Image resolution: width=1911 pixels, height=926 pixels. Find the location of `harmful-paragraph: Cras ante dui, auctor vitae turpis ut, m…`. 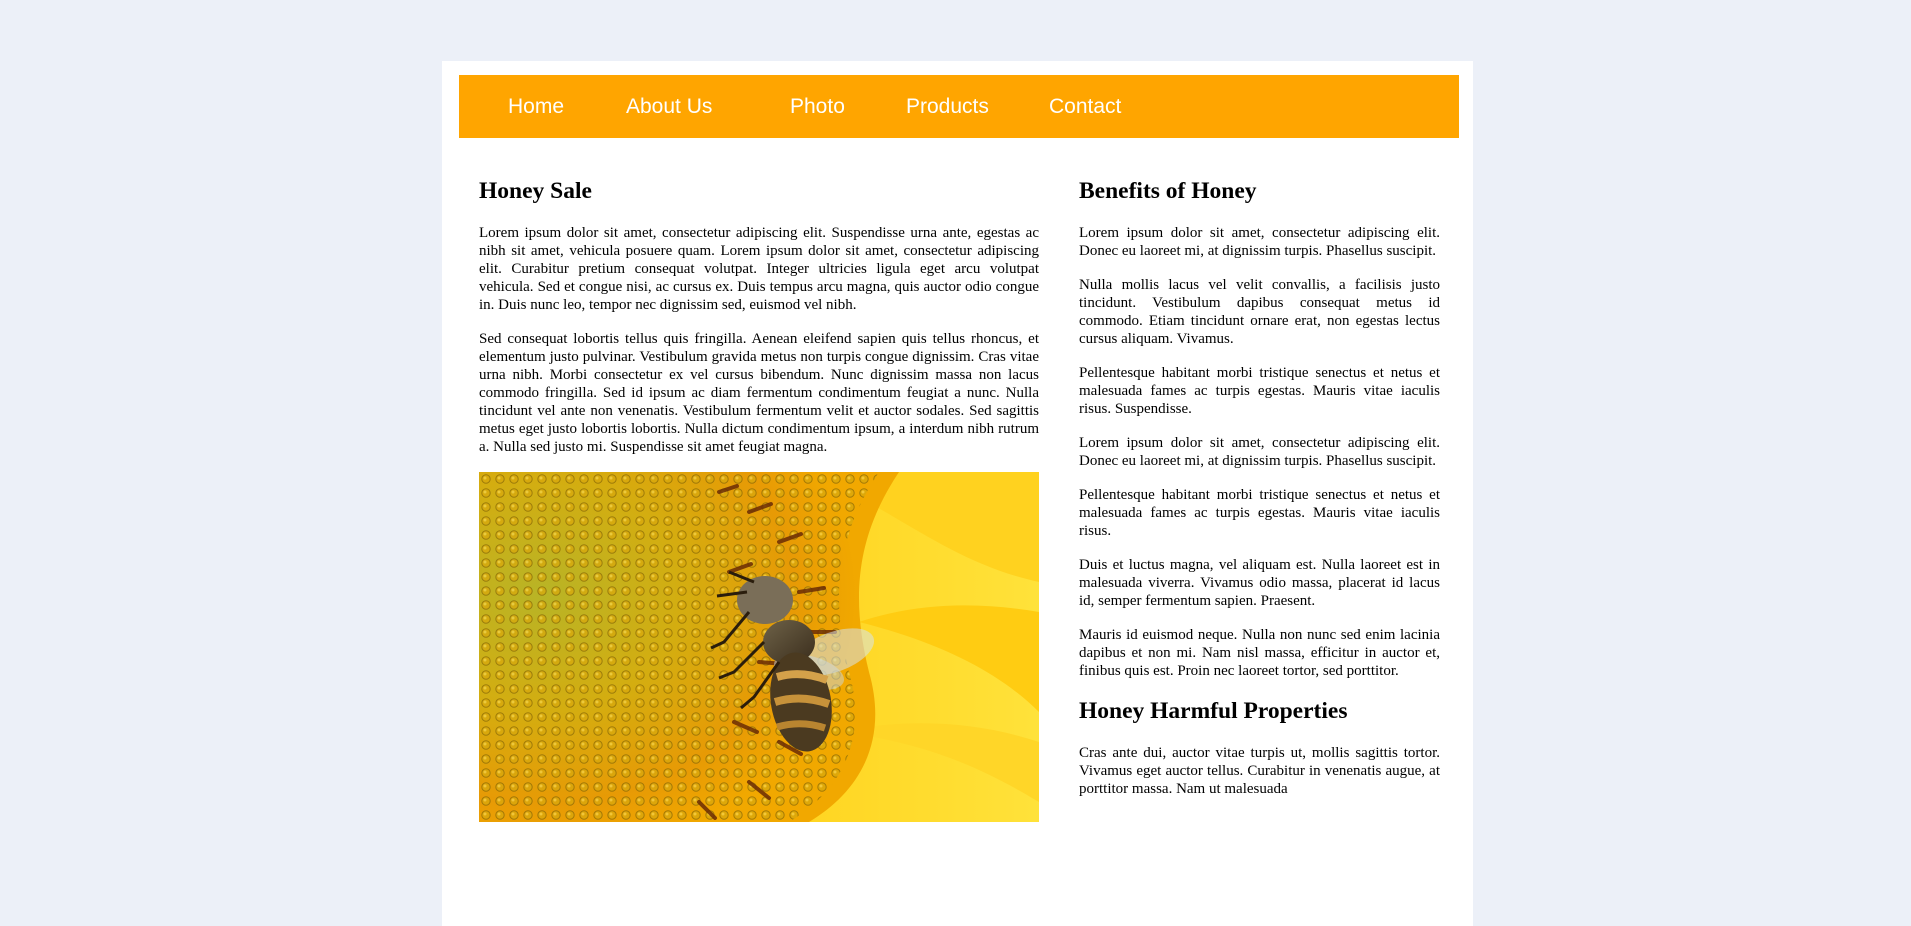

harmful-paragraph: Cras ante dui, auctor vitae turpis ut, m… is located at coordinates (1259, 771).